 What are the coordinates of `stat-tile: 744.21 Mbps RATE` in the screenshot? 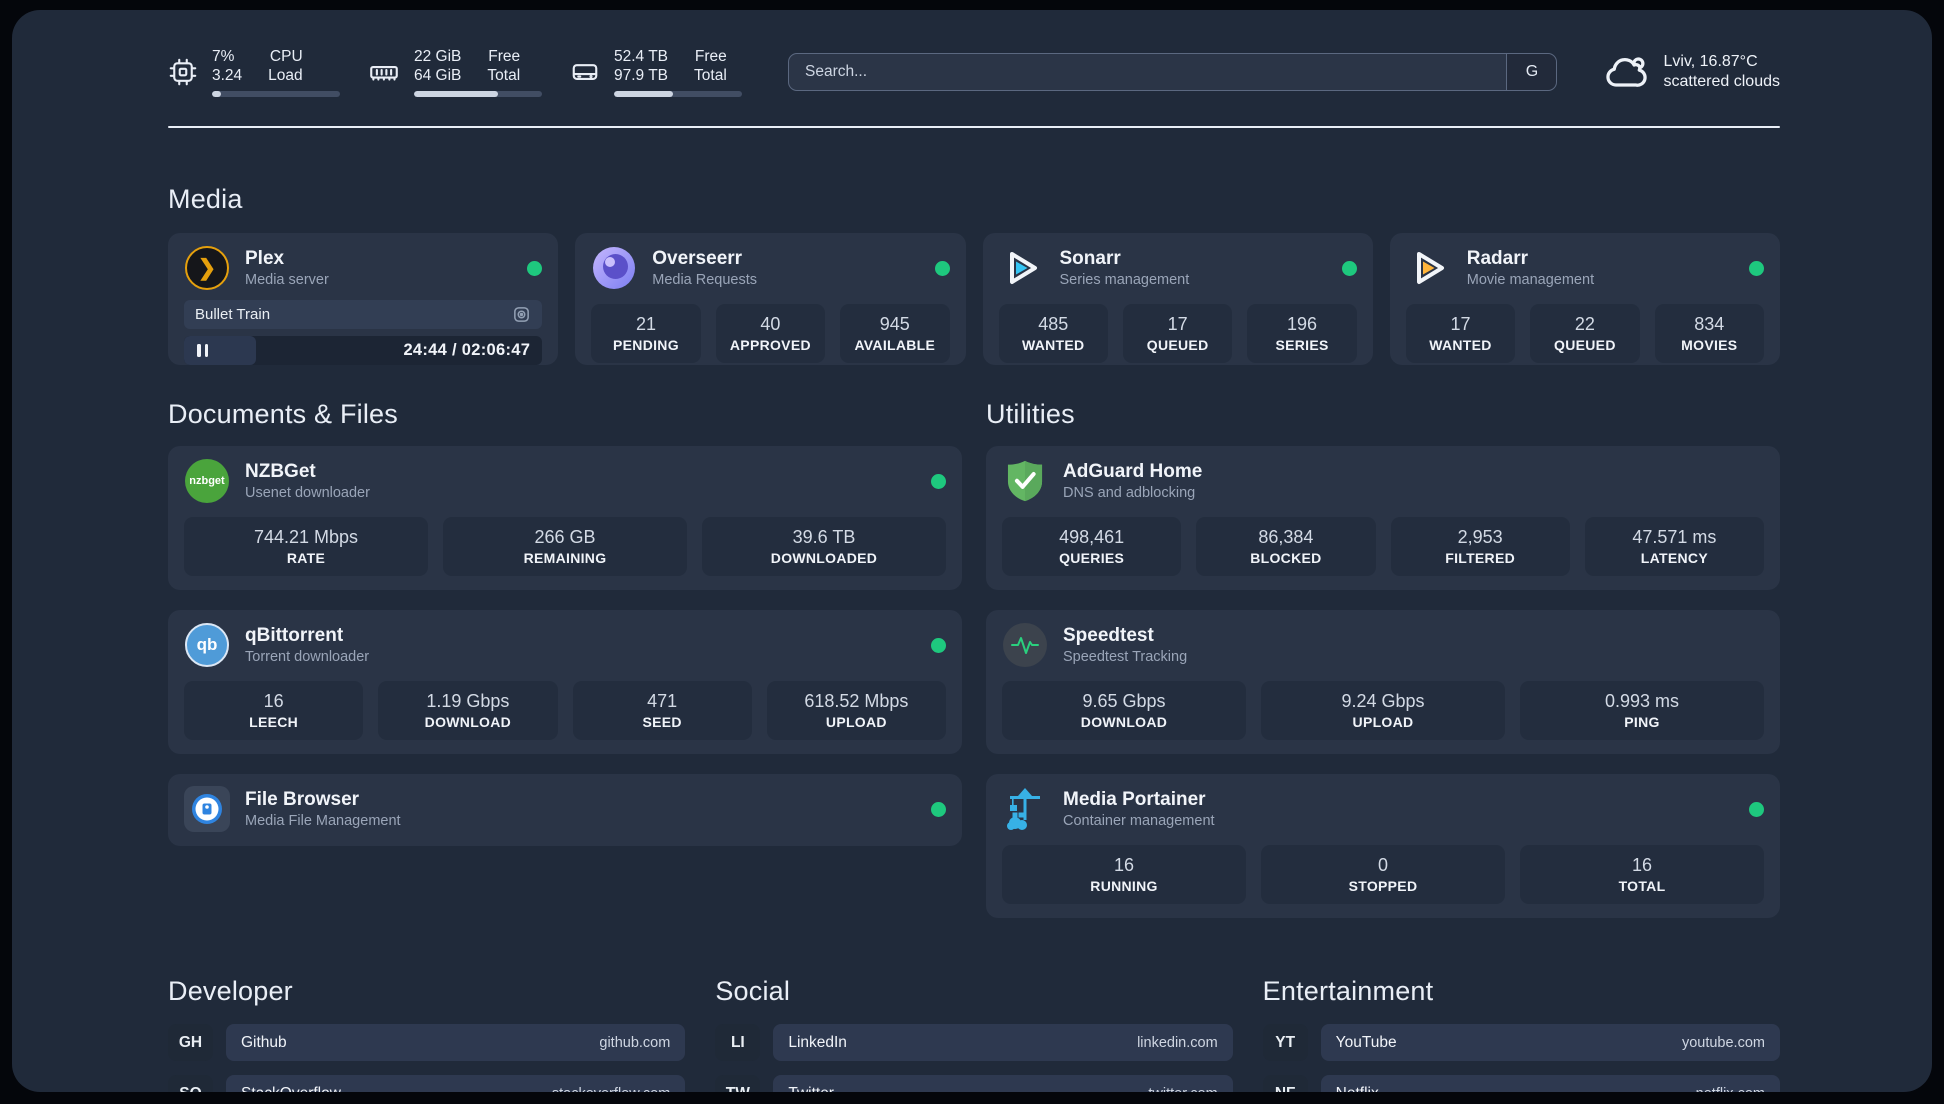 It's located at (306, 546).